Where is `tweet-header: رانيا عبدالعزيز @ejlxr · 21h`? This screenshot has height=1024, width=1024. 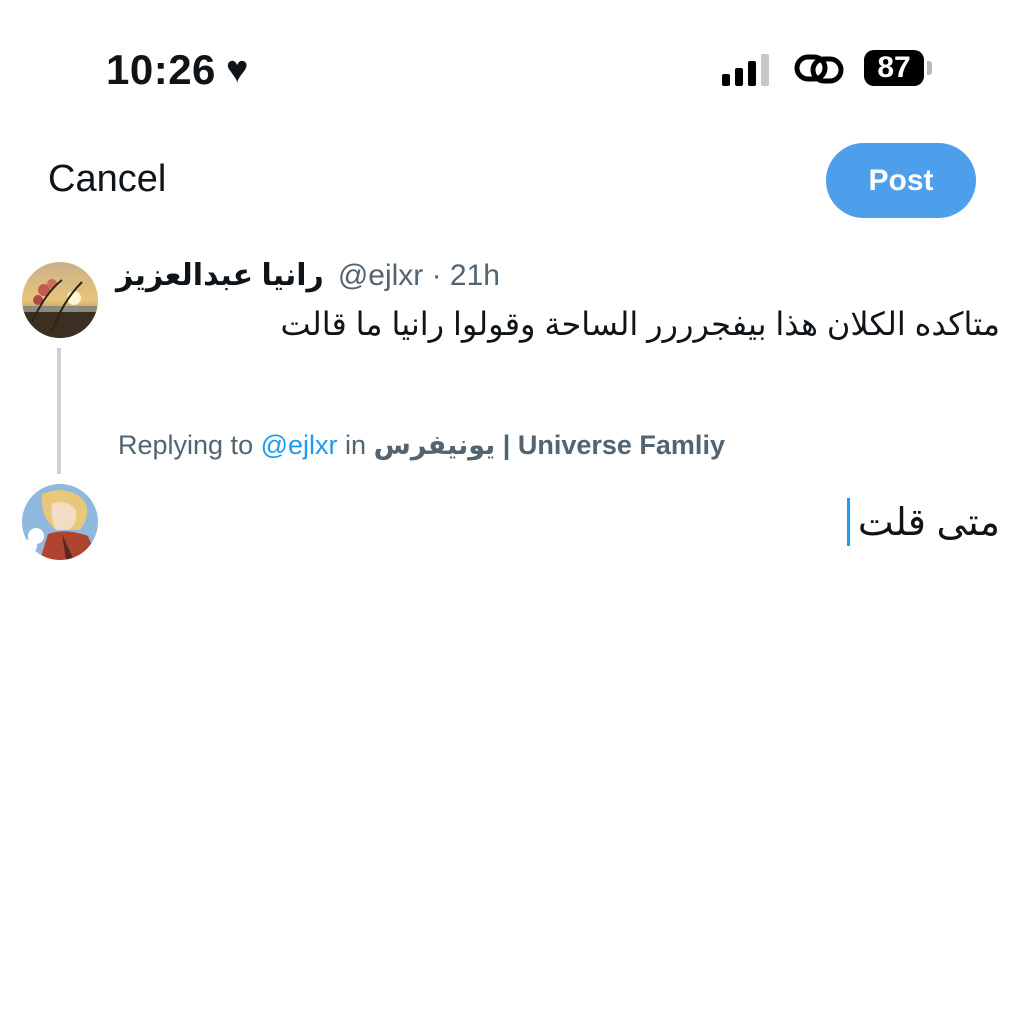 tweet-header: رانيا عبدالعزيز @ejlxr · 21h is located at coordinates (308, 275).